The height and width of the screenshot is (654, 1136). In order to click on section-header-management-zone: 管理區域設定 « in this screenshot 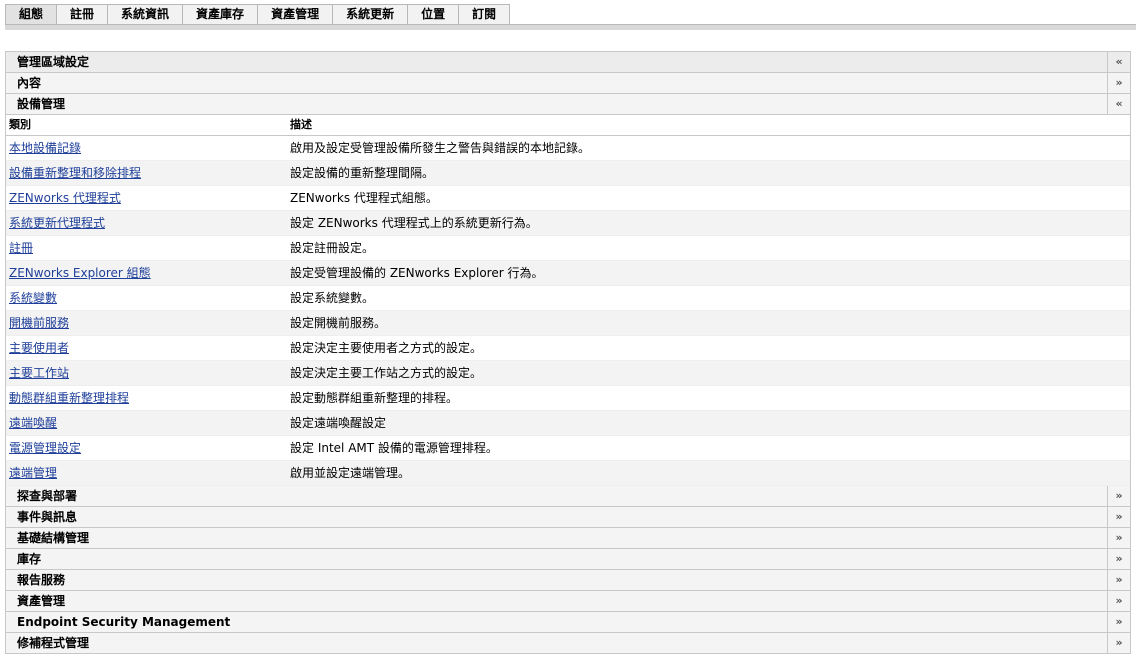, I will do `click(568, 62)`.